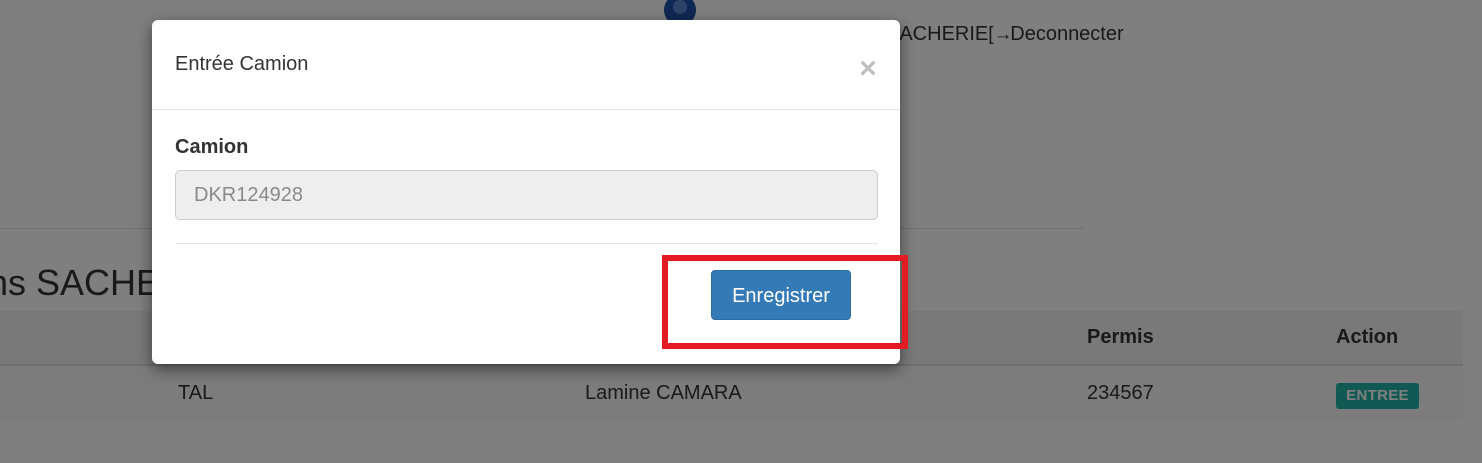 The height and width of the screenshot is (463, 1482). I want to click on camion-input, so click(526, 195).